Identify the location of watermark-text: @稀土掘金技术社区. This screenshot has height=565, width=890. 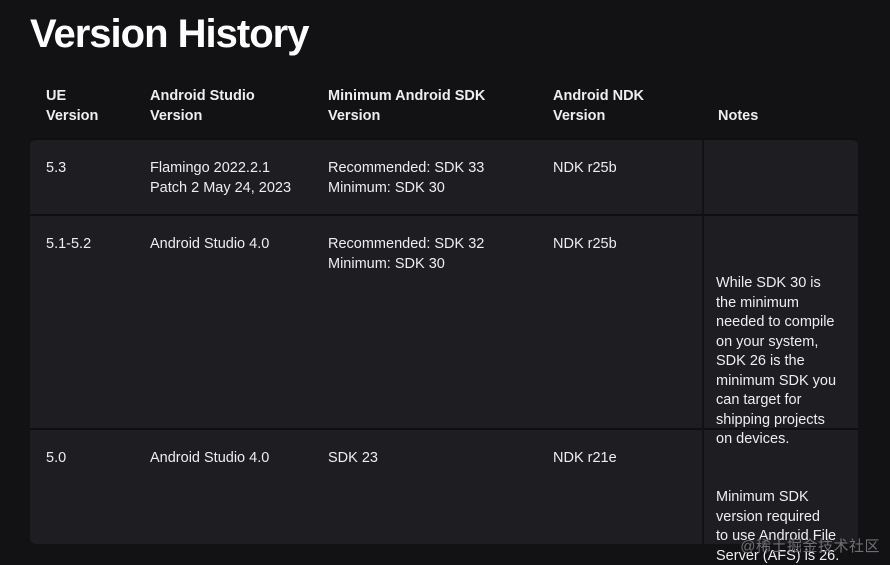
(810, 546).